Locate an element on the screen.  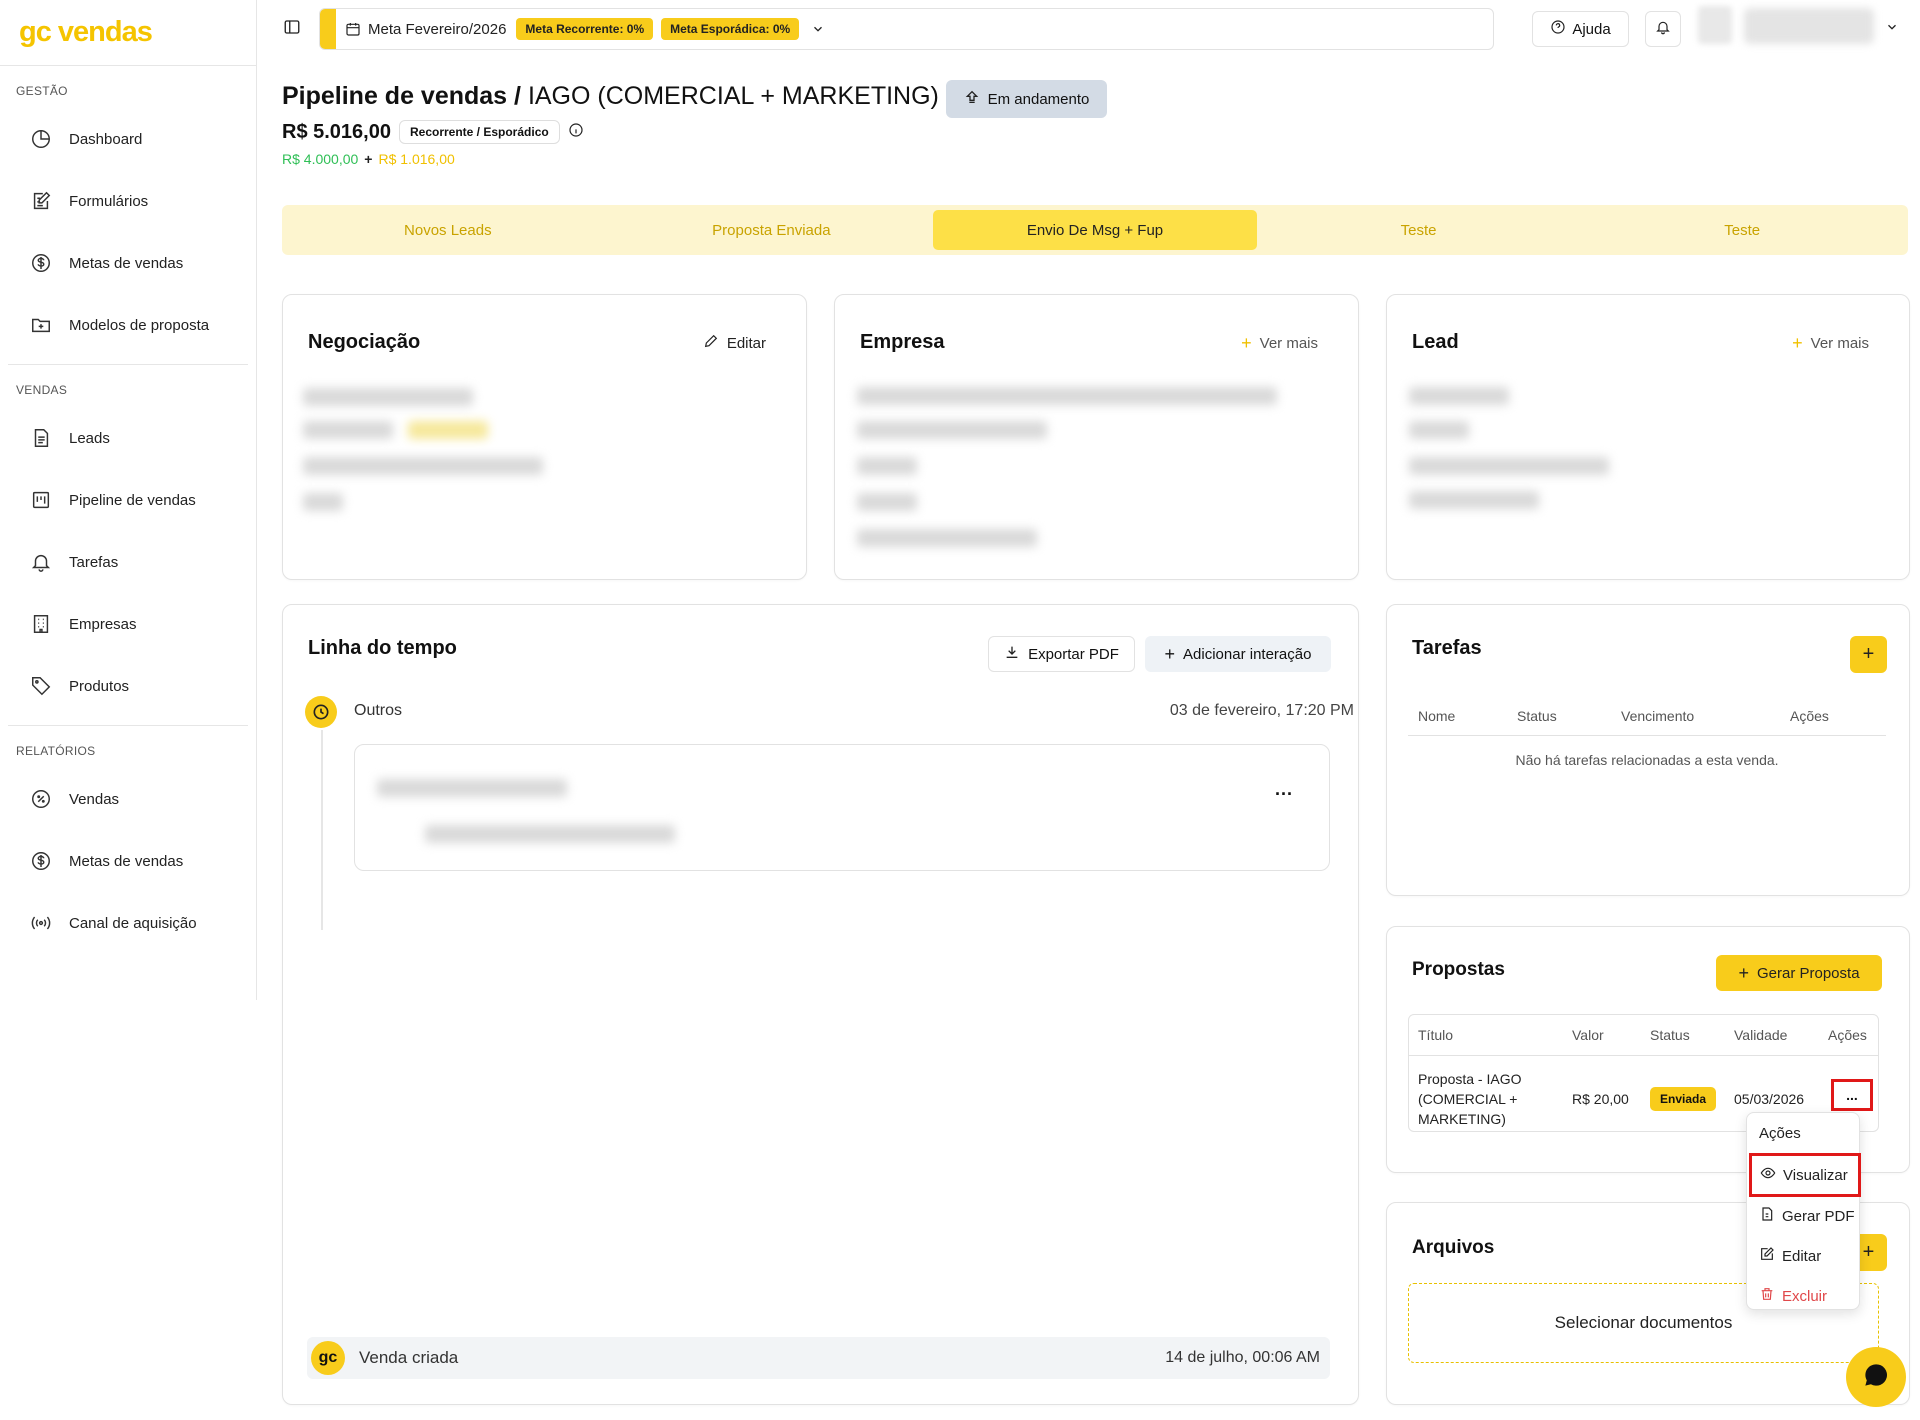
edit-icon is located at coordinates (1767, 1256).